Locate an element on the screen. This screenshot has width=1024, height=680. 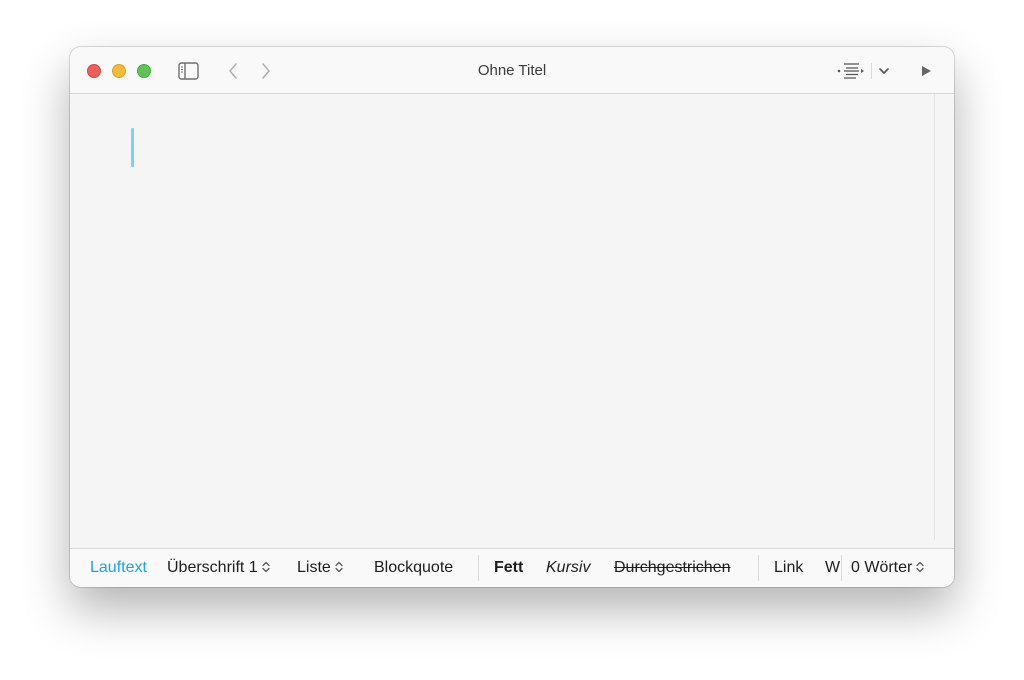
play-icon is located at coordinates (926, 71).